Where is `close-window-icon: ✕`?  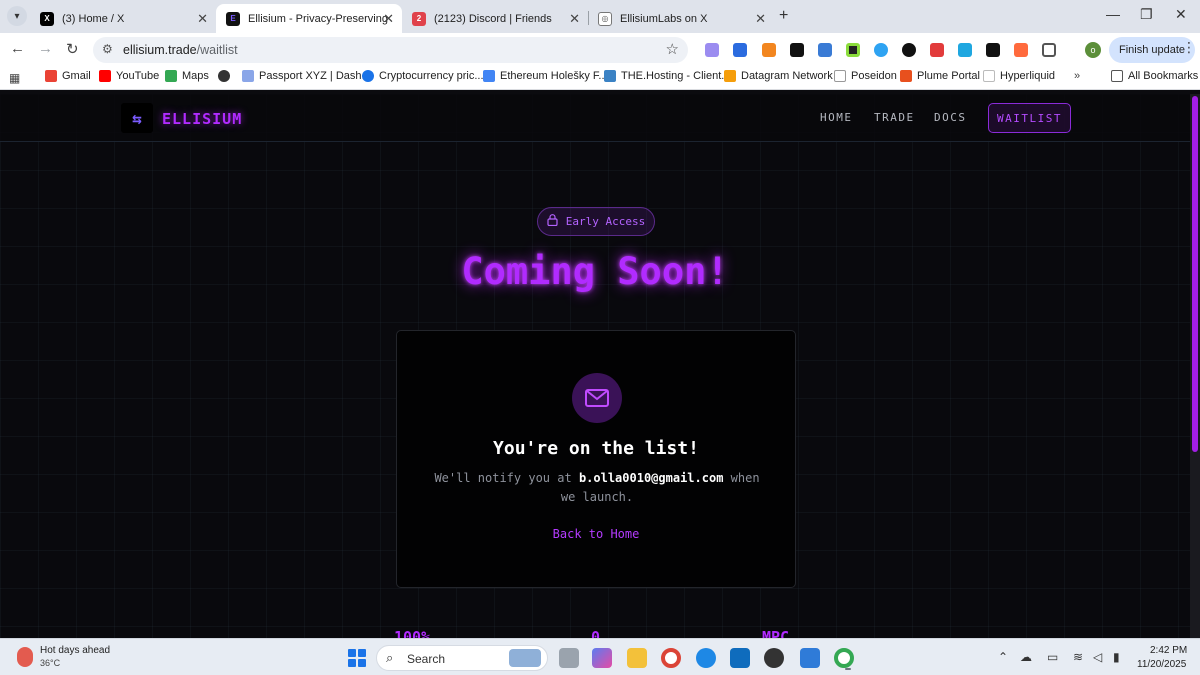
close-window-icon: ✕ is located at coordinates (1181, 14).